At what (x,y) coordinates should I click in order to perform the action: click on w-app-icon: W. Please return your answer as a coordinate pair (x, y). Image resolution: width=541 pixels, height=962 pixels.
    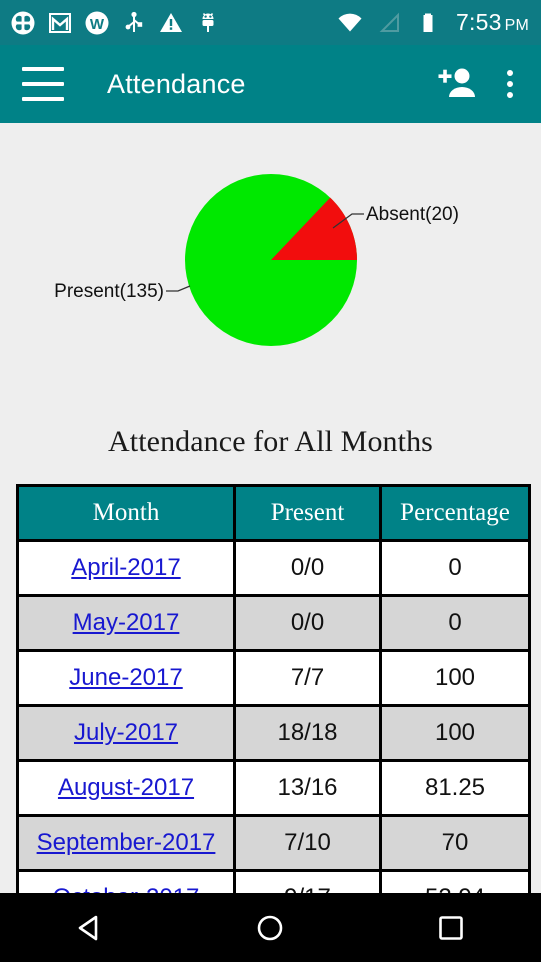
    Looking at the image, I should click on (97, 23).